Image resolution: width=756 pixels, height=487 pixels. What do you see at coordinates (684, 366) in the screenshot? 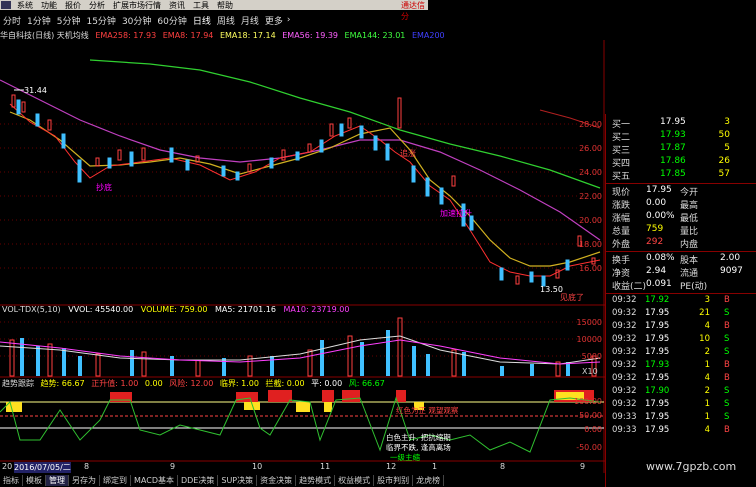
I see `tick-row: 09:32 17.93 1 B` at bounding box center [684, 366].